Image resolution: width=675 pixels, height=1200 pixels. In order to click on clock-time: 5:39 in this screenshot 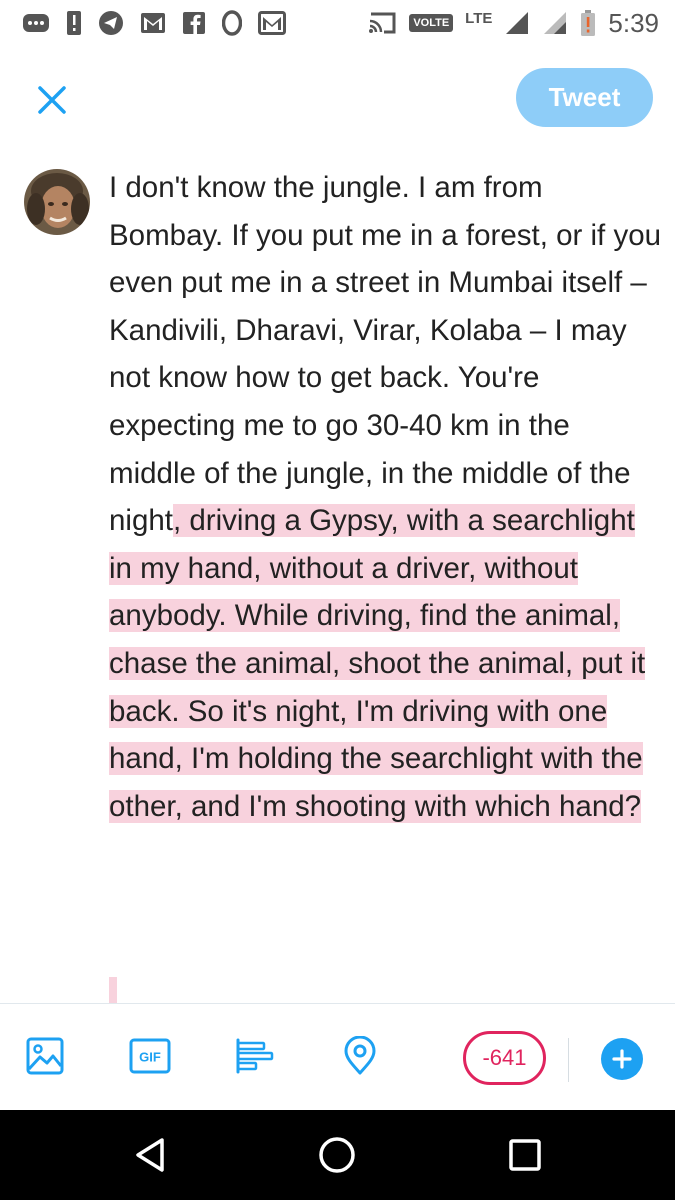, I will do `click(633, 22)`.